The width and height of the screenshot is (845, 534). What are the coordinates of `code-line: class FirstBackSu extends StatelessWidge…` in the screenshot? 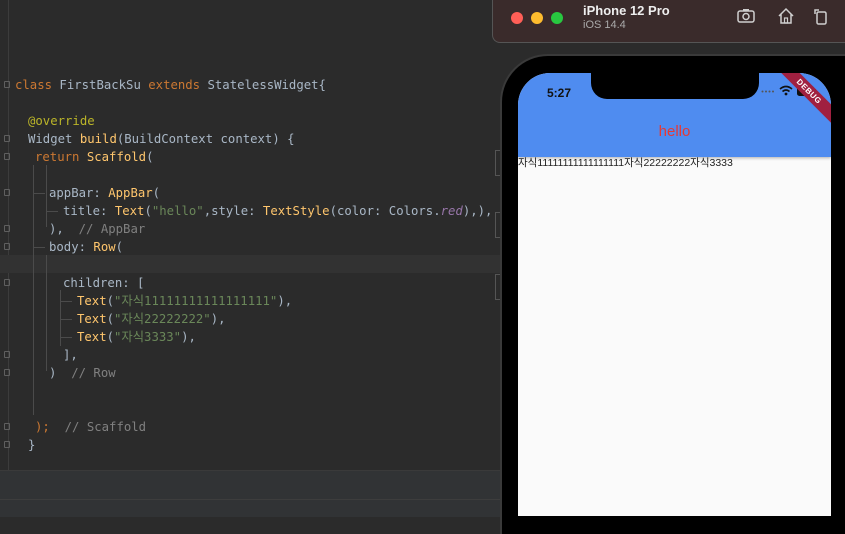 It's located at (170, 85).